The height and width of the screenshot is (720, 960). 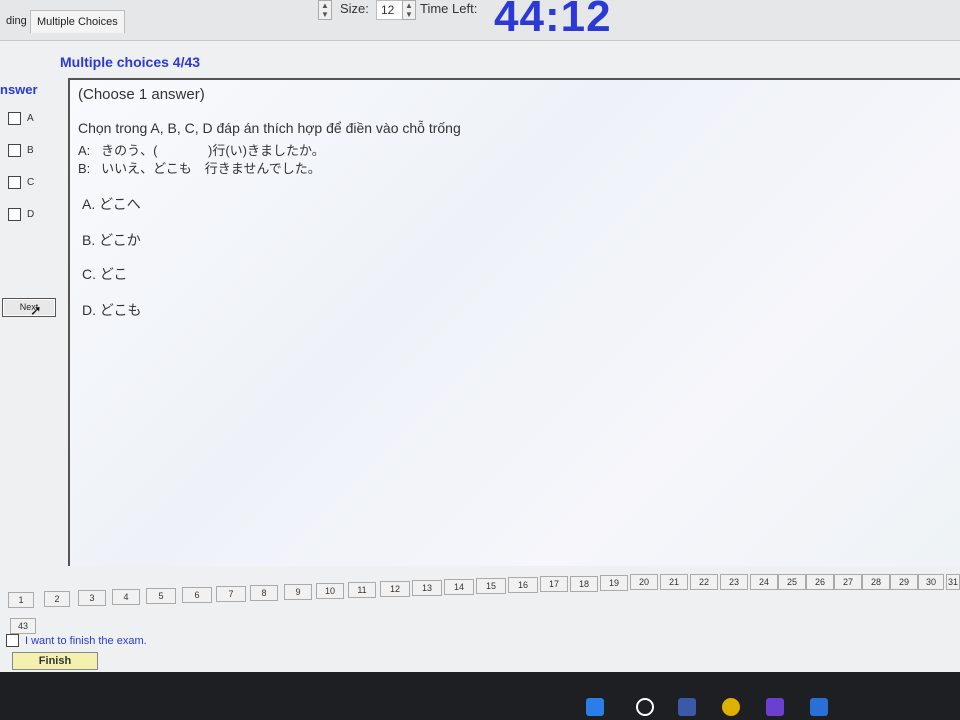 I want to click on question-line-a: A: きのう、( )行(い)きましたか。, so click(x=201, y=150).